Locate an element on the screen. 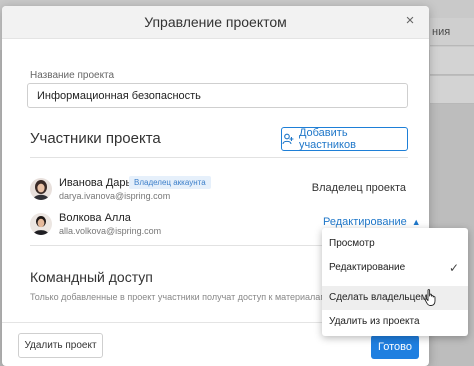 The height and width of the screenshot is (366, 474). member-role-value: Редактирование is located at coordinates (365, 222).